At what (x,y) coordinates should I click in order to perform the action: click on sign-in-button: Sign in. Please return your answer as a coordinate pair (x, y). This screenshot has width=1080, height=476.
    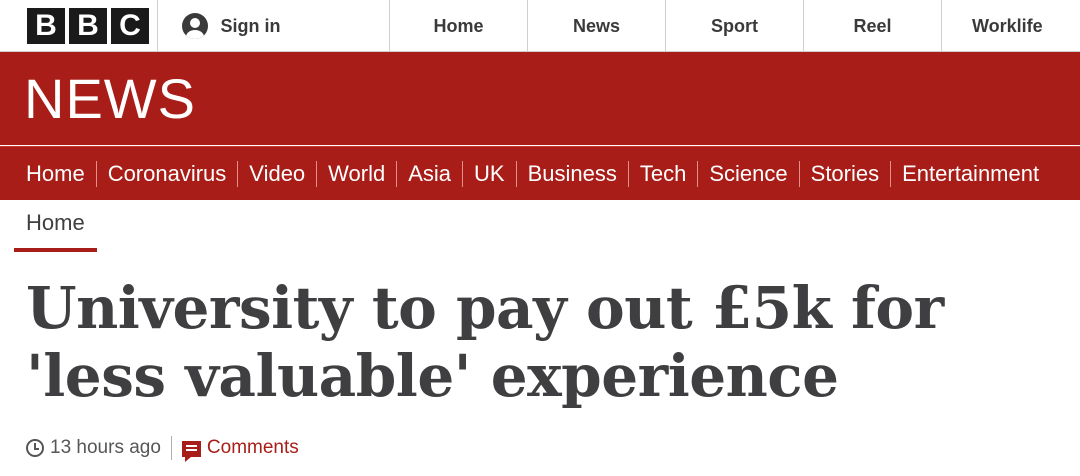
    Looking at the image, I should click on (274, 26).